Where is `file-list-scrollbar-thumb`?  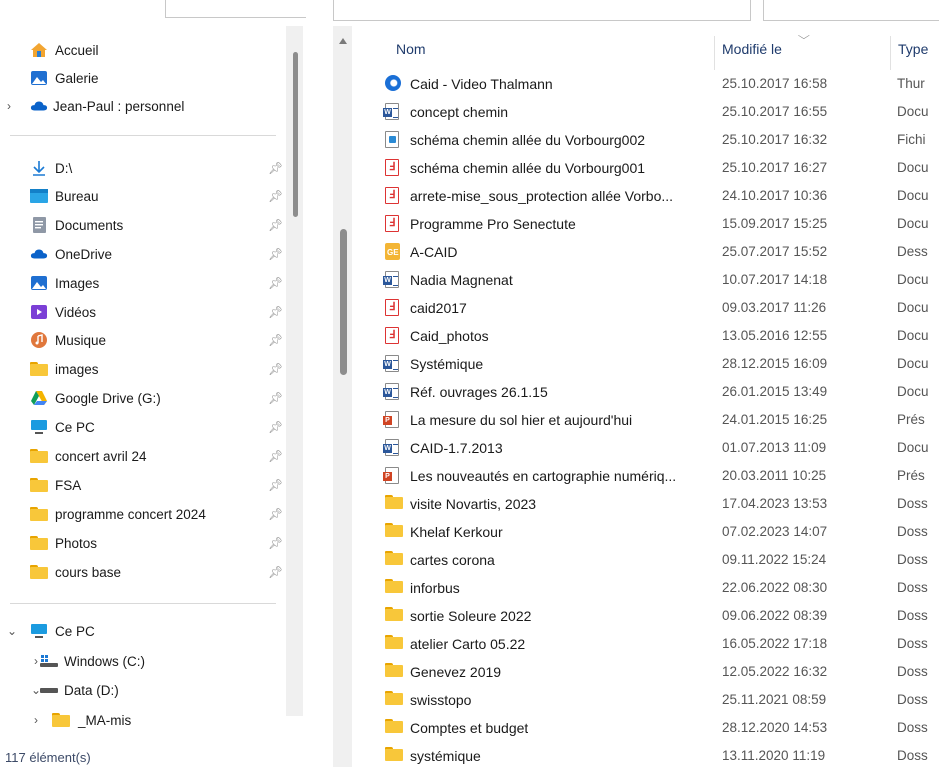
file-list-scrollbar-thumb is located at coordinates (343, 302).